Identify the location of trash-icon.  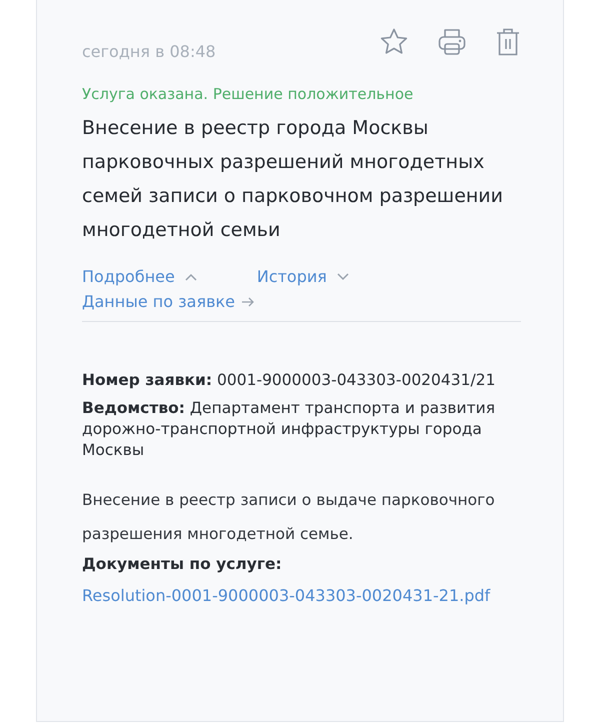
(508, 41).